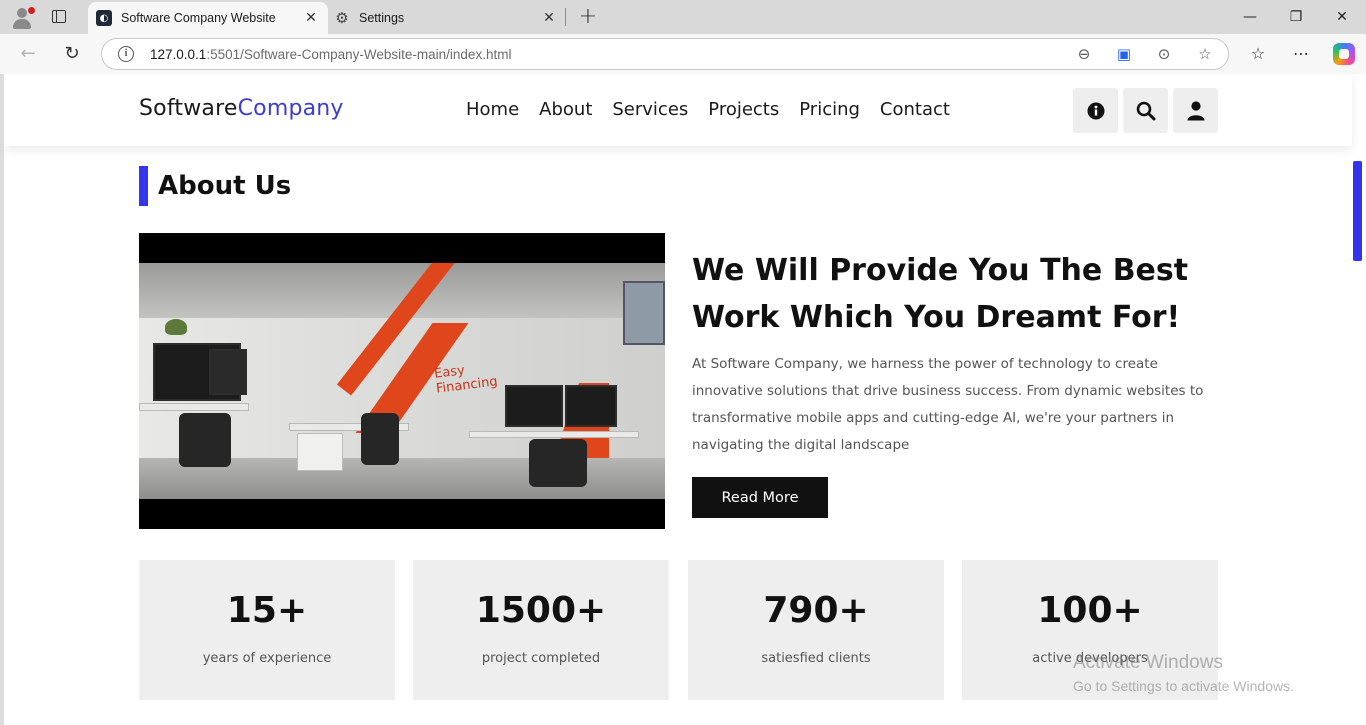 The image size is (1366, 725). I want to click on search-icon, so click(1145, 110).